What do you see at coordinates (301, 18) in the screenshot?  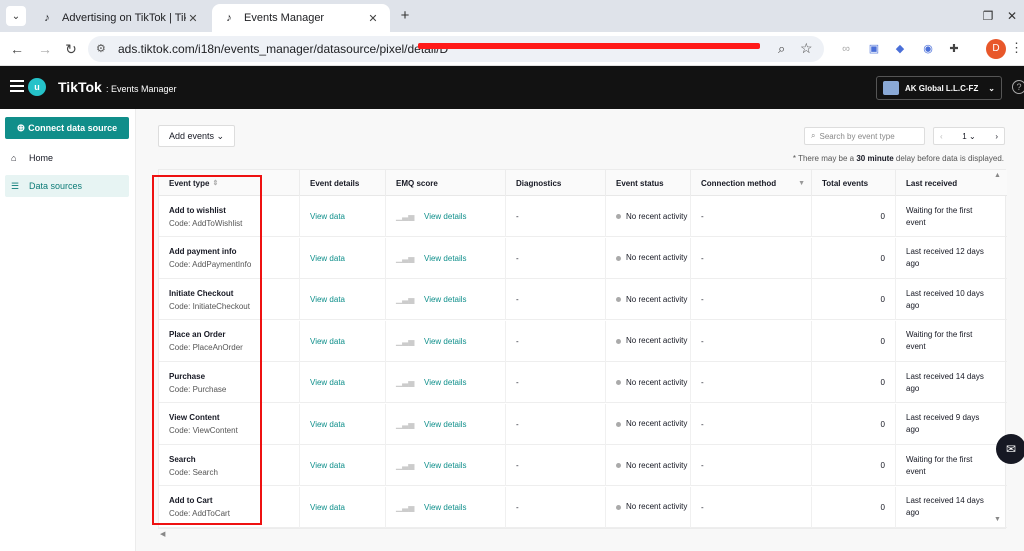 I see `browser-tab-events-manager: ♪ Events Manager ✕` at bounding box center [301, 18].